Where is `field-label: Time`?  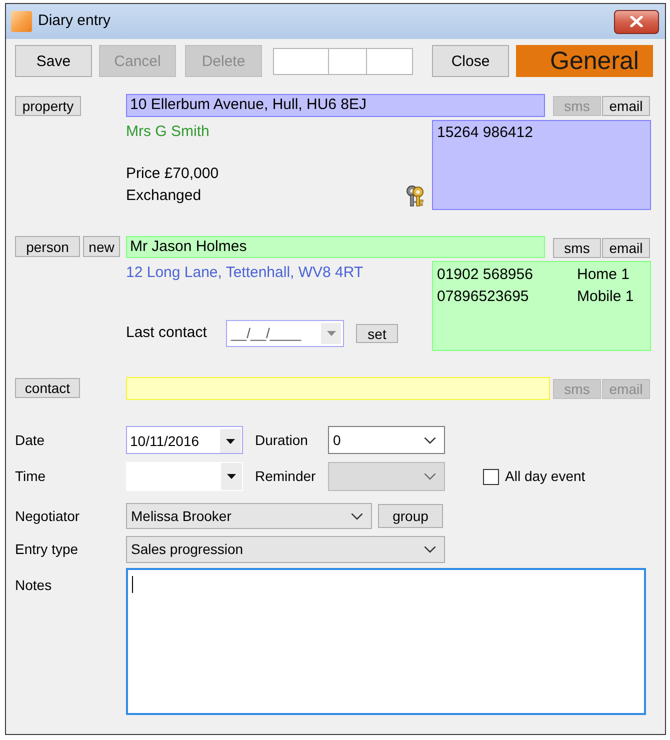 field-label: Time is located at coordinates (31, 476).